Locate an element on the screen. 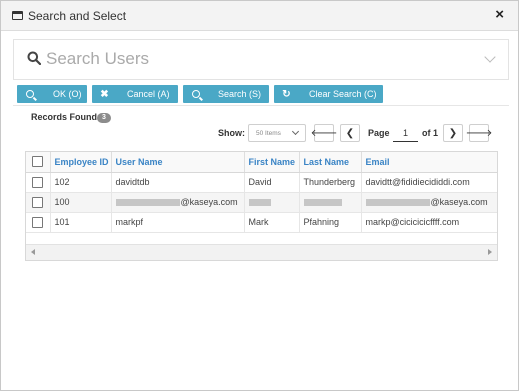 Image resolution: width=519 pixels, height=391 pixels. page-size-select: 50 Items is located at coordinates (277, 133).